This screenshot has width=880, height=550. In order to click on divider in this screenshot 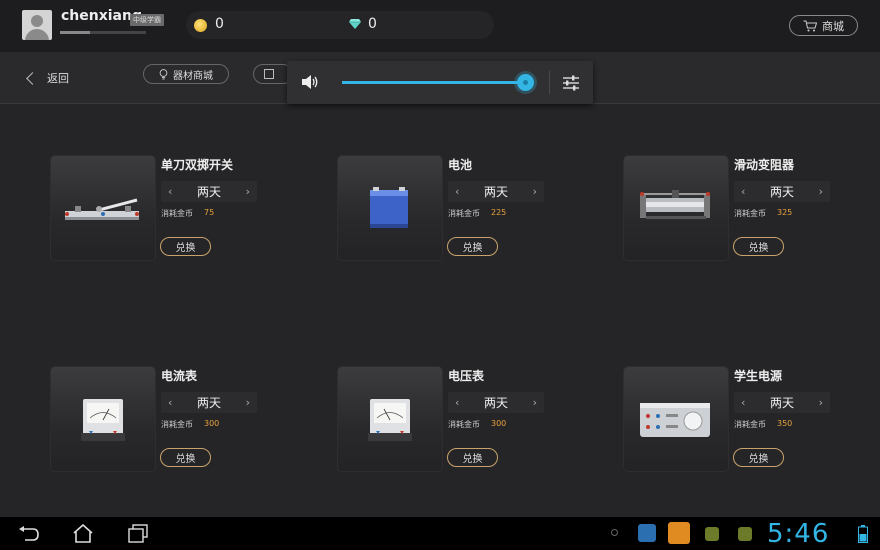, I will do `click(549, 82)`.